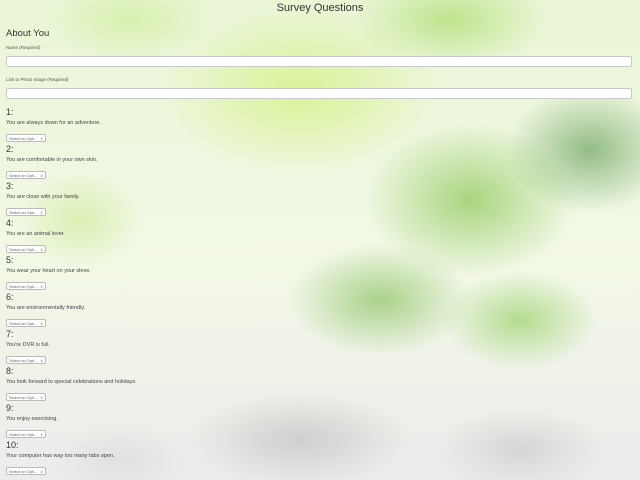  I want to click on page-title: Survey Questions, so click(320, 8).